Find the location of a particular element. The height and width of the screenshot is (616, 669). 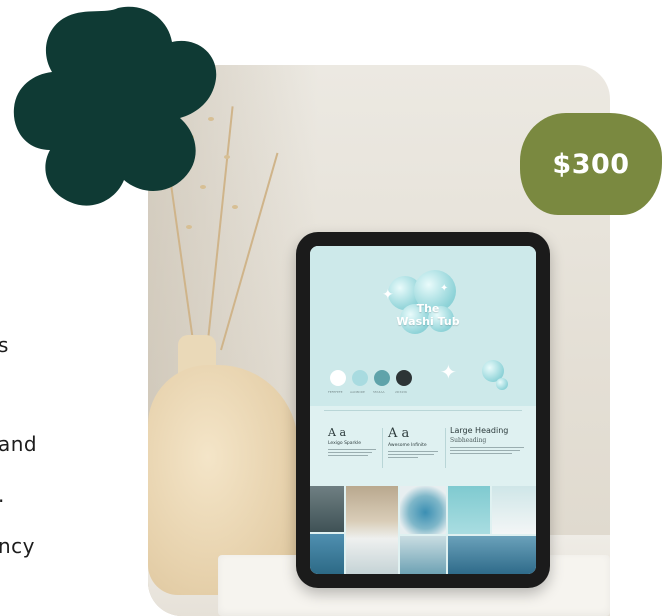

swatch-white is located at coordinates (338, 378).